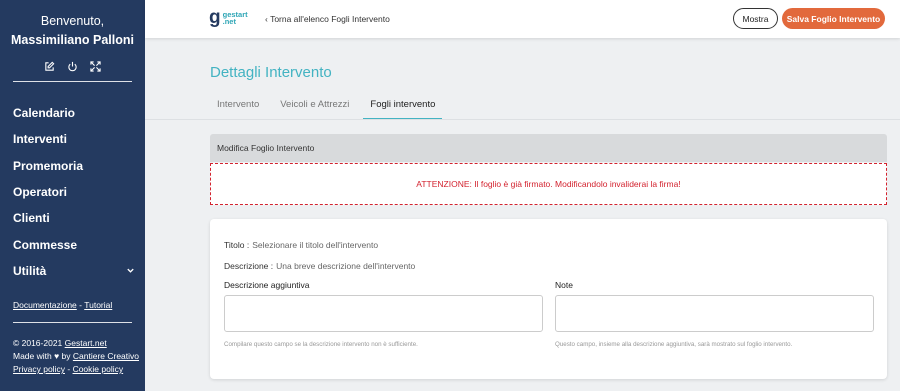 This screenshot has width=900, height=391. I want to click on sidebar-item-label: Utilità, so click(30, 270).